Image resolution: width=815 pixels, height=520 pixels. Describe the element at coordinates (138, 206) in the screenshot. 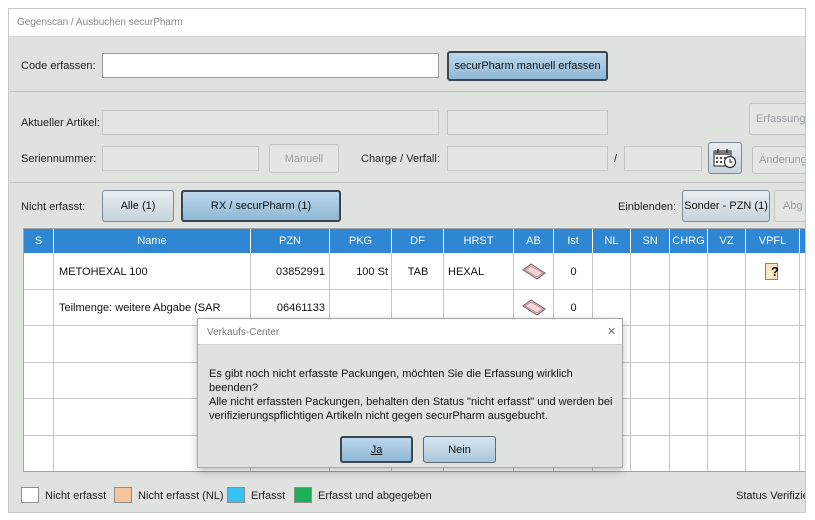

I see `alle-filter-button: Alle (1)` at that location.